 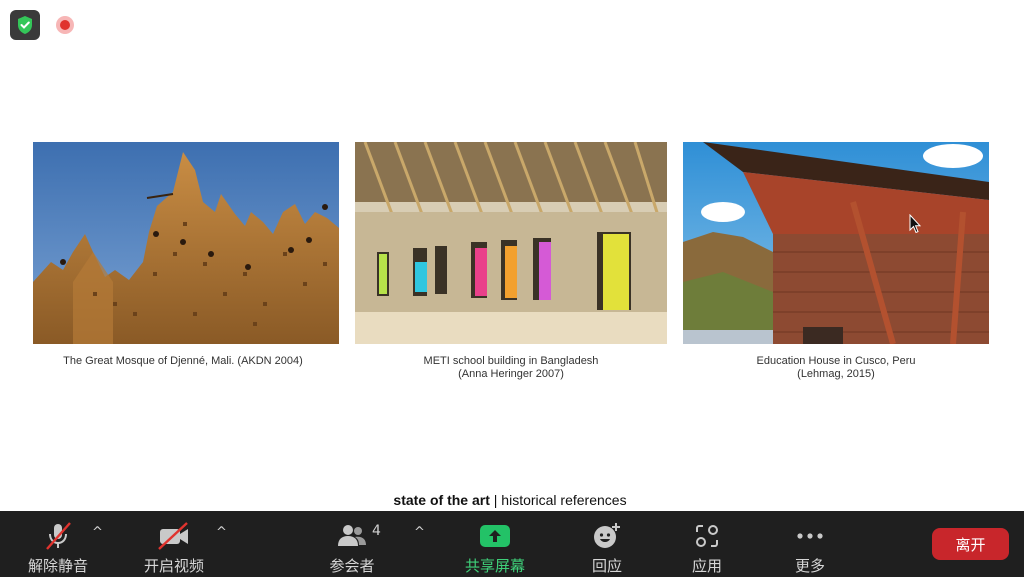 I want to click on participants-button: 参会者, so click(x=352, y=544).